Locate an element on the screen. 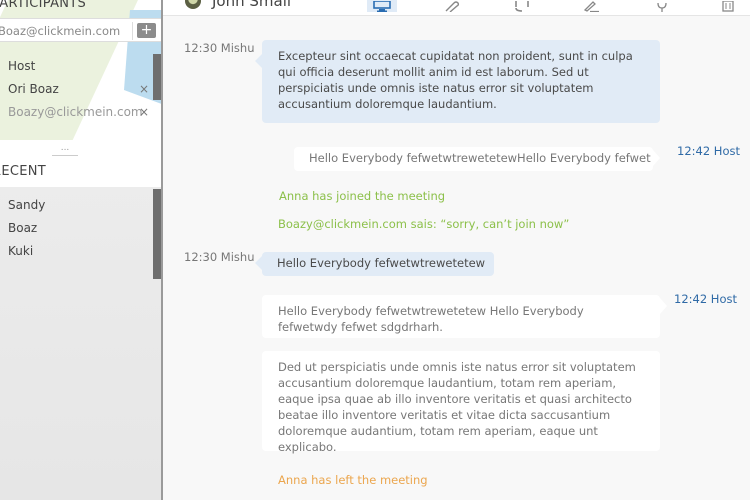  trash-icon is located at coordinates (728, 6).